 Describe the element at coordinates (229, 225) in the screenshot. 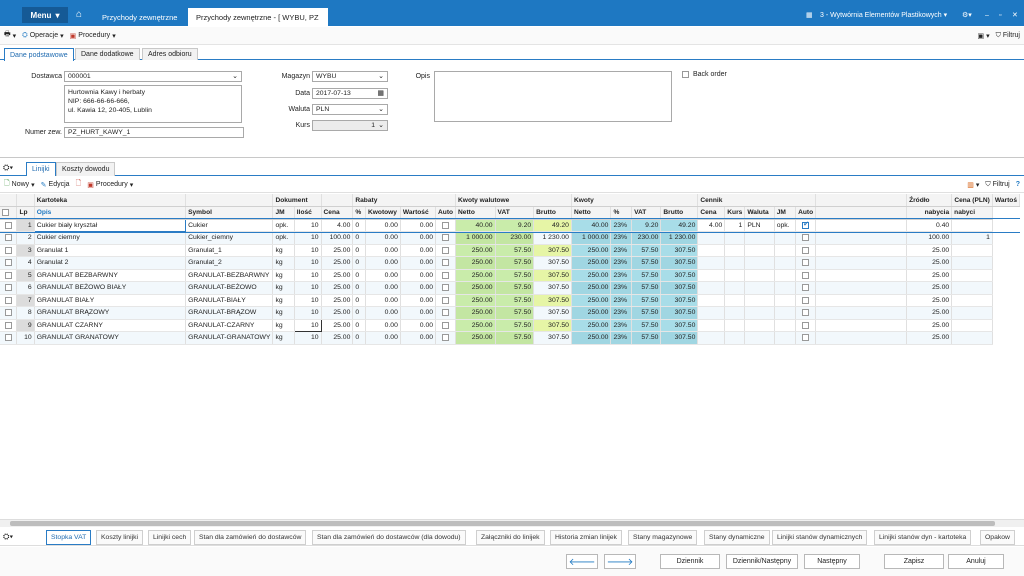

I see `cell-symbol: Cukier` at that location.